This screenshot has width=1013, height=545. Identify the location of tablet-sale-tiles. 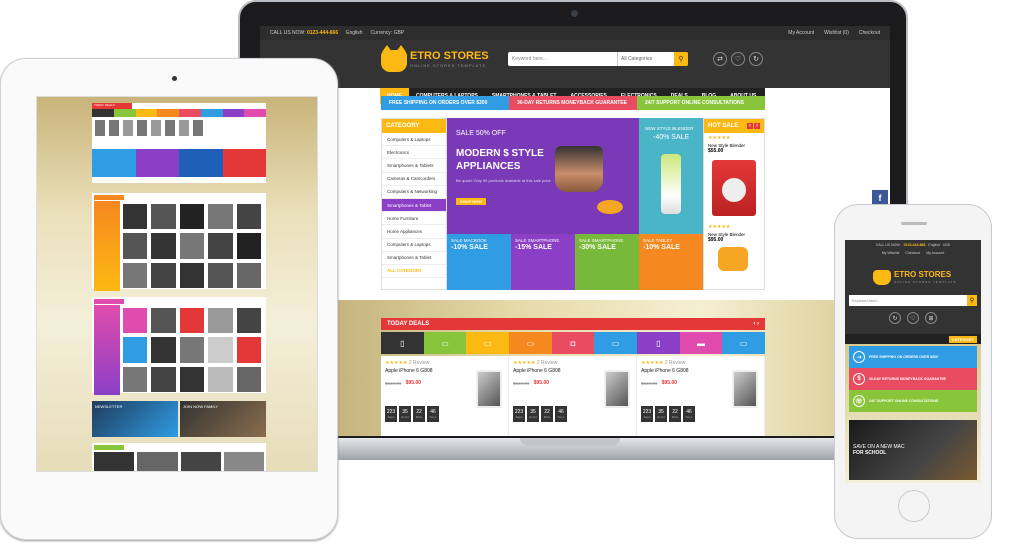
(179, 163).